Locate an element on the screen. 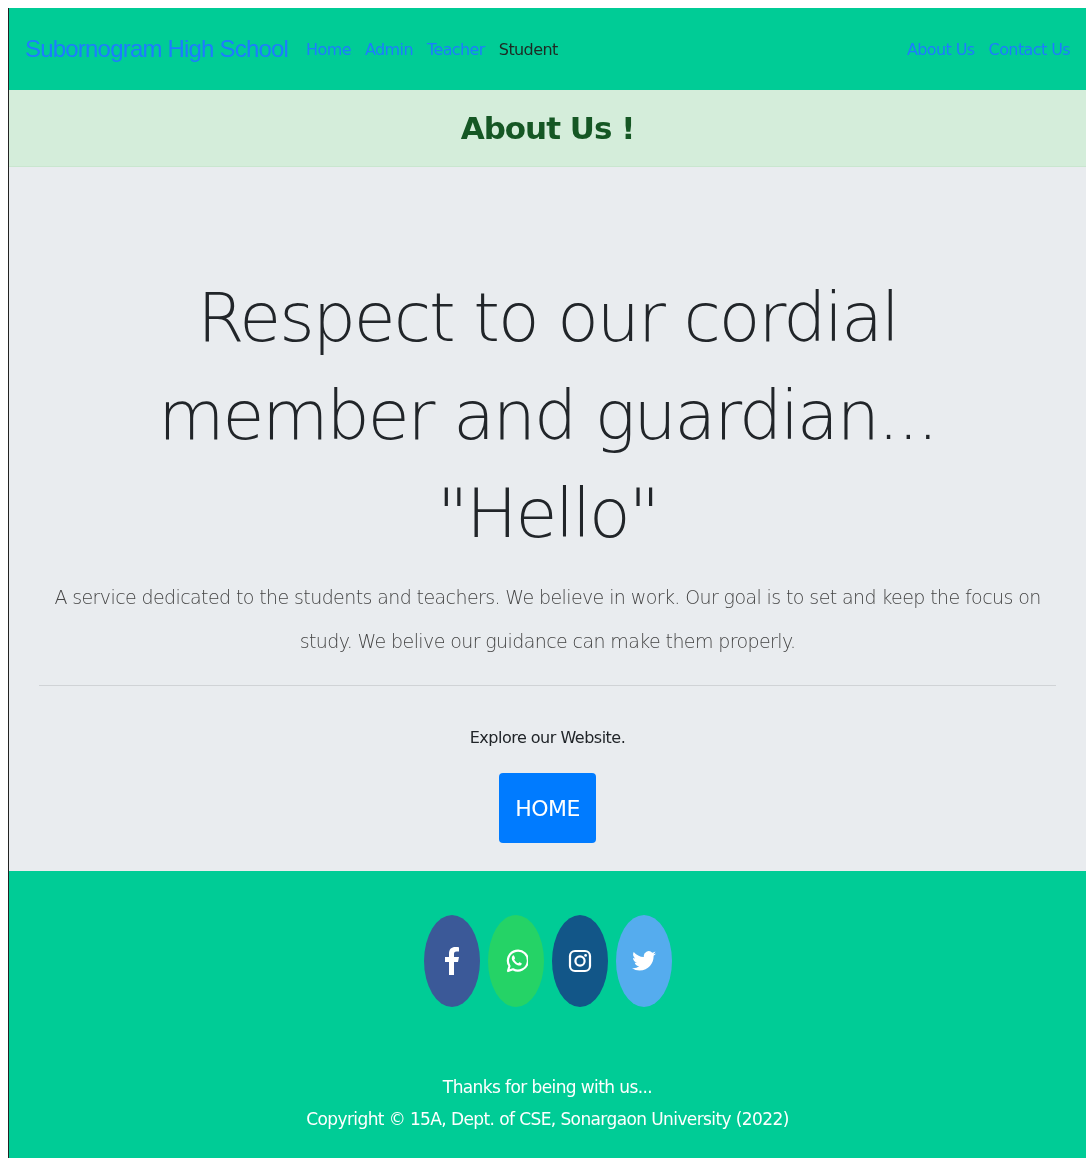 The height and width of the screenshot is (1158, 1086). instagram-icon is located at coordinates (579, 961).